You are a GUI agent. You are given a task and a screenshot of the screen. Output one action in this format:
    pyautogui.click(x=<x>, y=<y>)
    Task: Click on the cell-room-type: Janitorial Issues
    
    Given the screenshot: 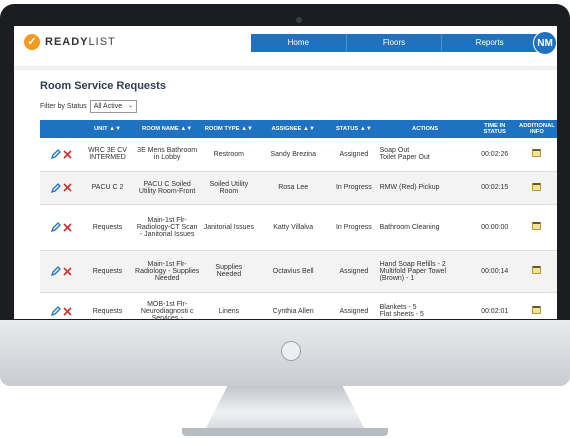 What is the action you would take?
    pyautogui.click(x=229, y=227)
    